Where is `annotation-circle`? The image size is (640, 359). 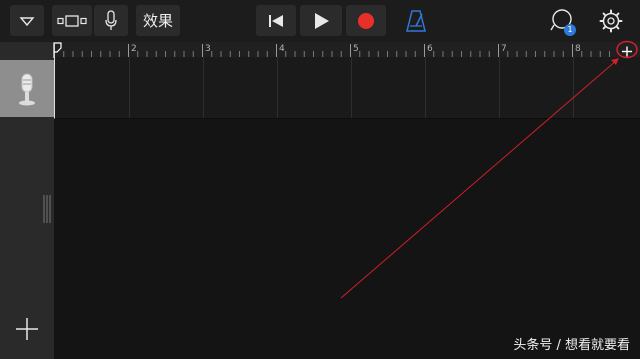
annotation-circle is located at coordinates (627, 49).